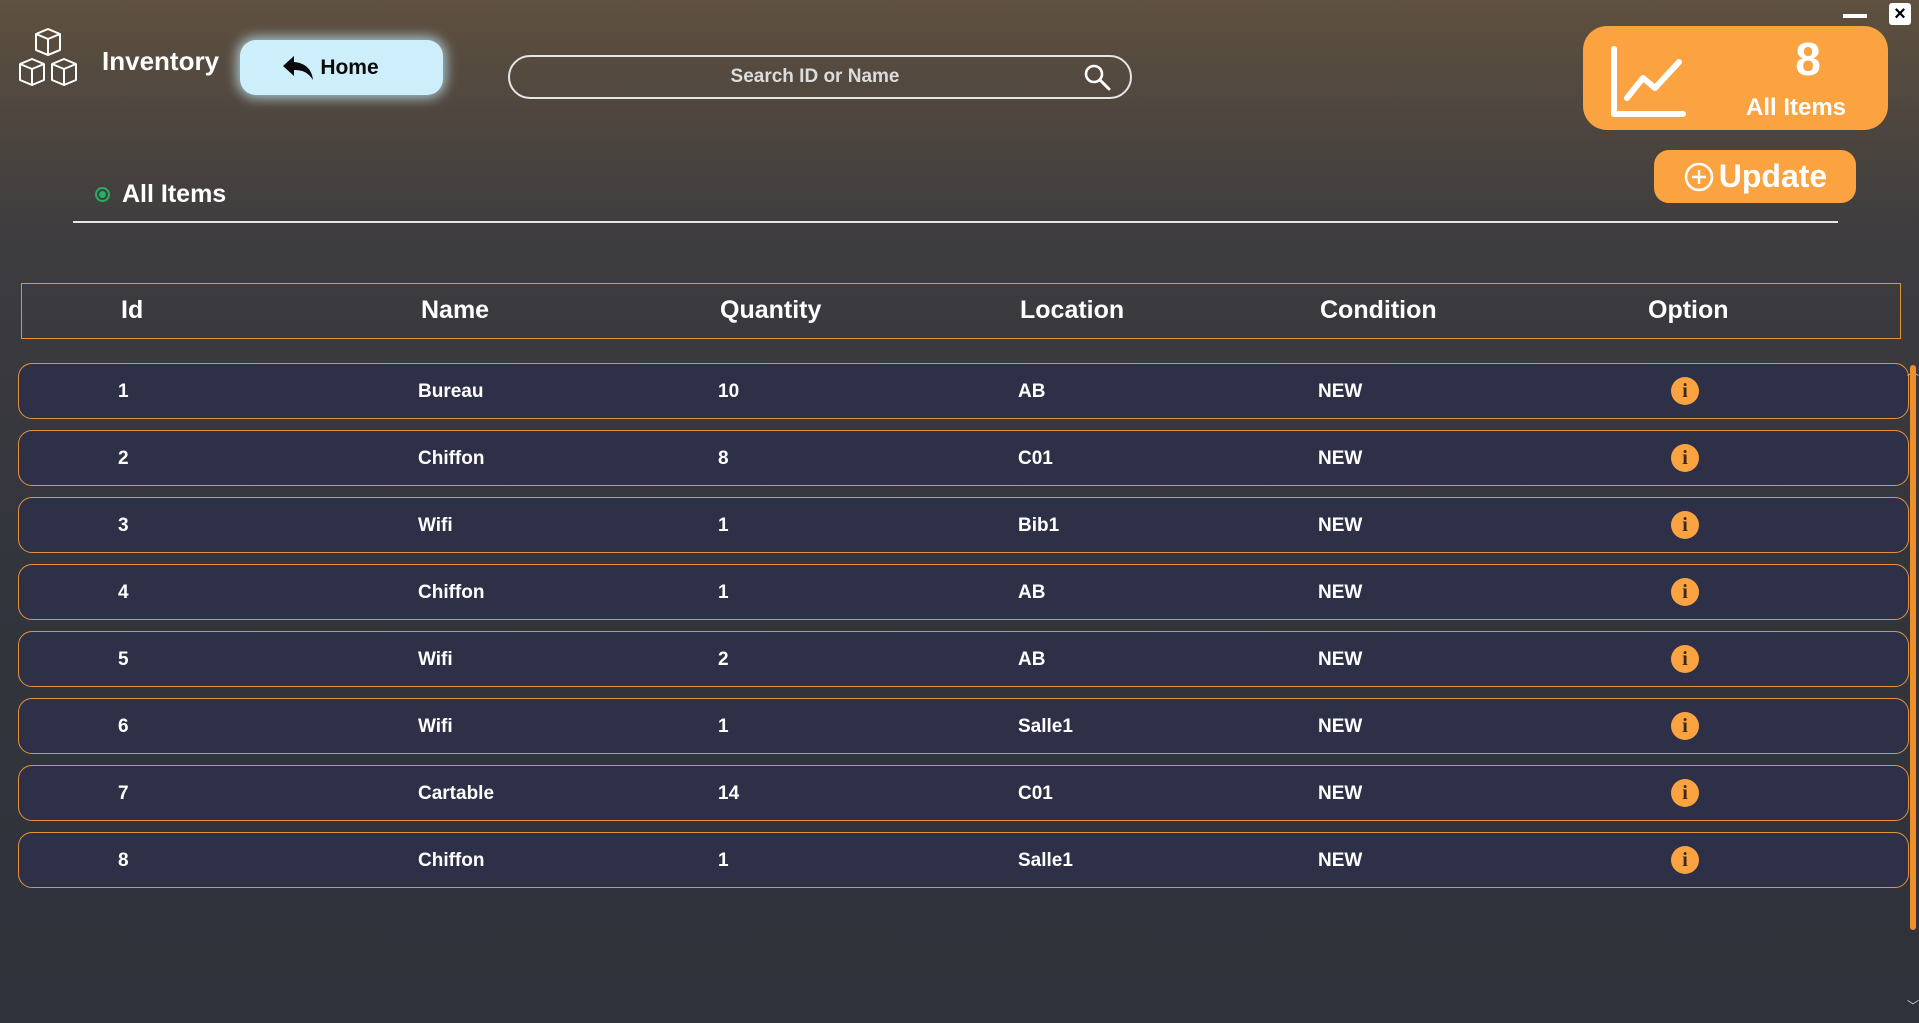 The height and width of the screenshot is (1023, 1919). What do you see at coordinates (729, 793) in the screenshot?
I see `cell-quantity: 14` at bounding box center [729, 793].